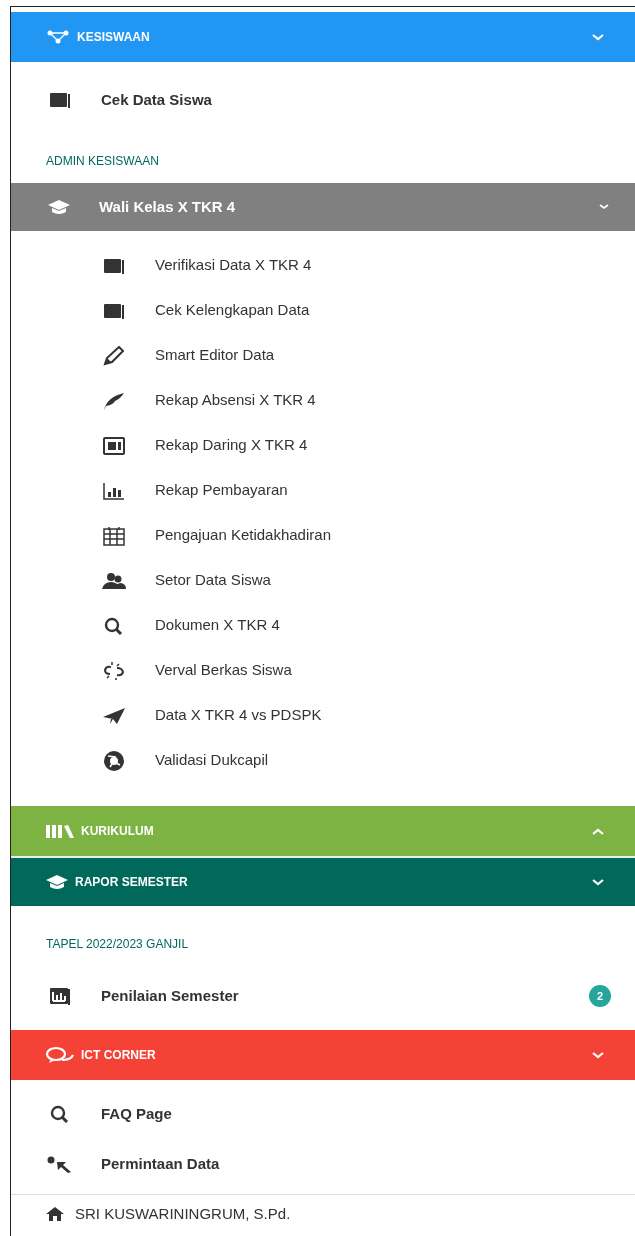 The height and width of the screenshot is (1236, 635). I want to click on section-label: ADMIN KESISWAAN, so click(102, 161).